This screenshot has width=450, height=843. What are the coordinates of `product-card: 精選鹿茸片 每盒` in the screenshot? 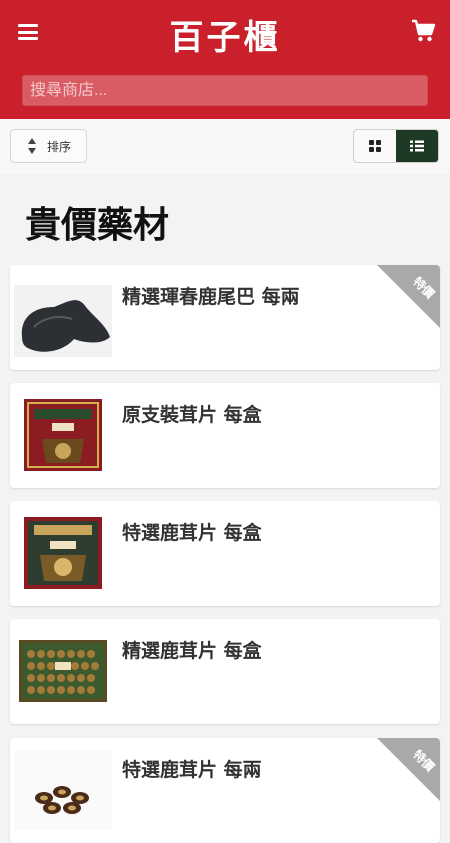 It's located at (225, 671).